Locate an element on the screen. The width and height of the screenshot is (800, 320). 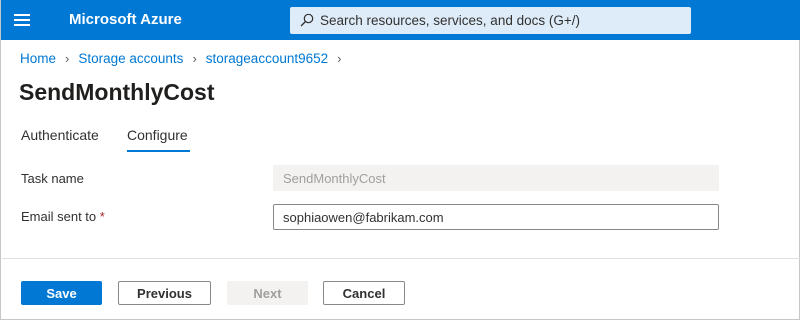
page-title: SendMonthlyCost is located at coordinates (117, 92).